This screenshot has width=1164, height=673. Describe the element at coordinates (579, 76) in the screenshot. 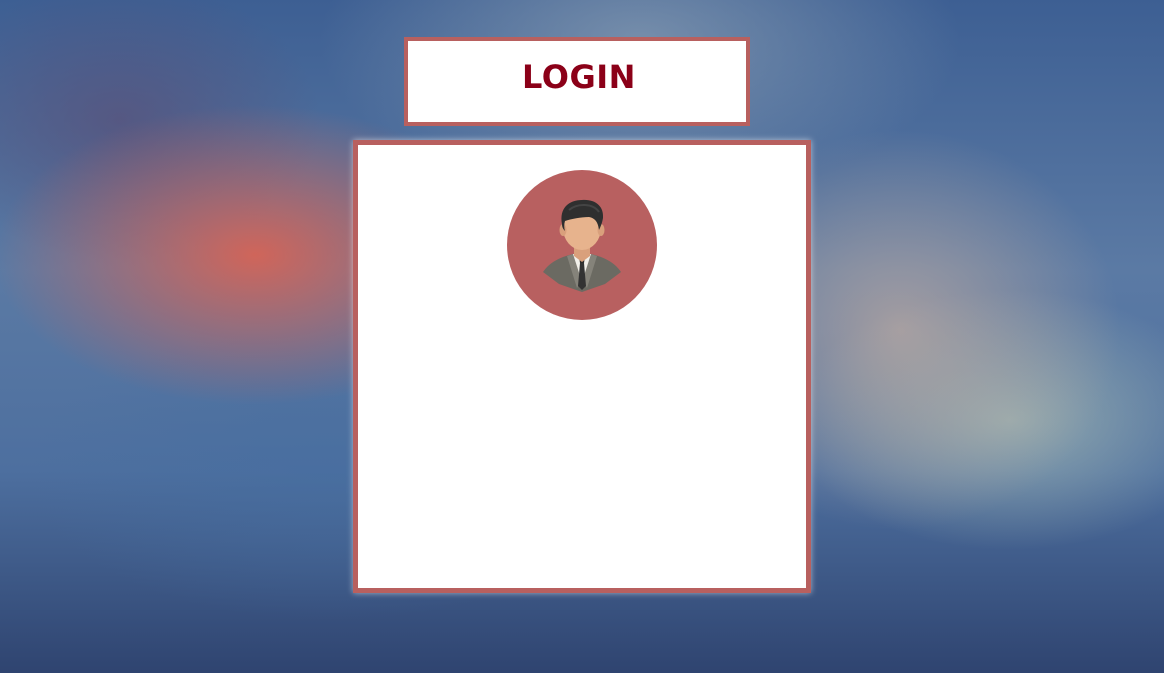

I see `page-title: LOGIN` at that location.